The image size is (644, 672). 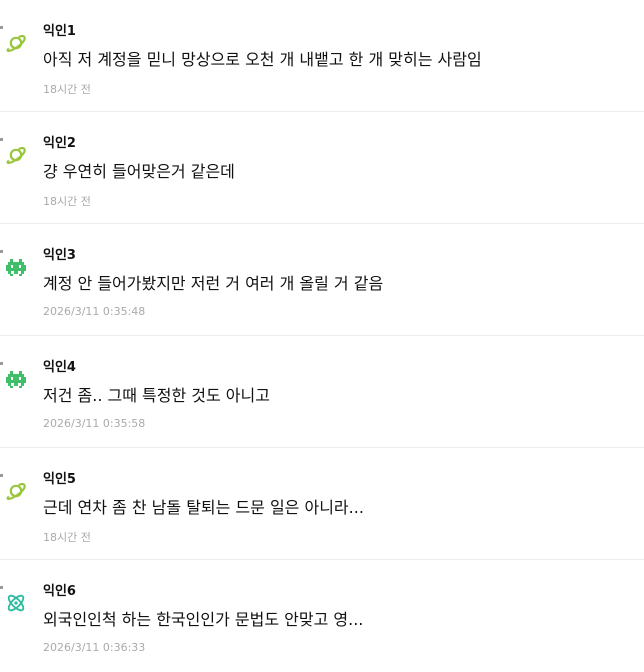 I want to click on atom-icon, so click(x=16, y=603).